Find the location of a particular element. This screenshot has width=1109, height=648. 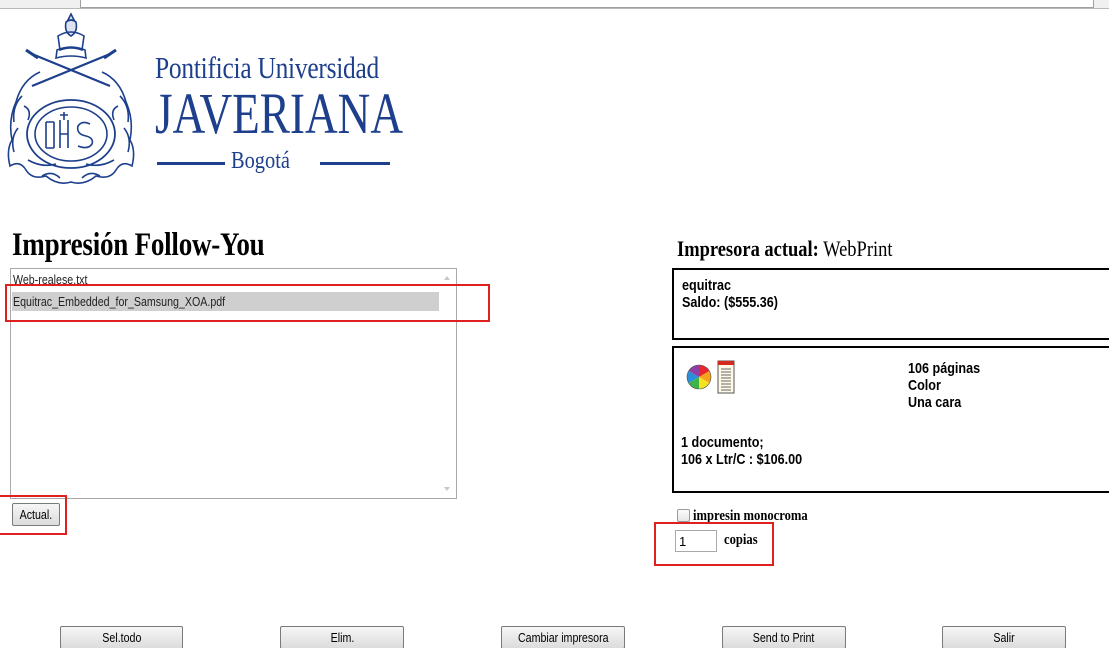

current-printer-name: WebPrint is located at coordinates (858, 248).